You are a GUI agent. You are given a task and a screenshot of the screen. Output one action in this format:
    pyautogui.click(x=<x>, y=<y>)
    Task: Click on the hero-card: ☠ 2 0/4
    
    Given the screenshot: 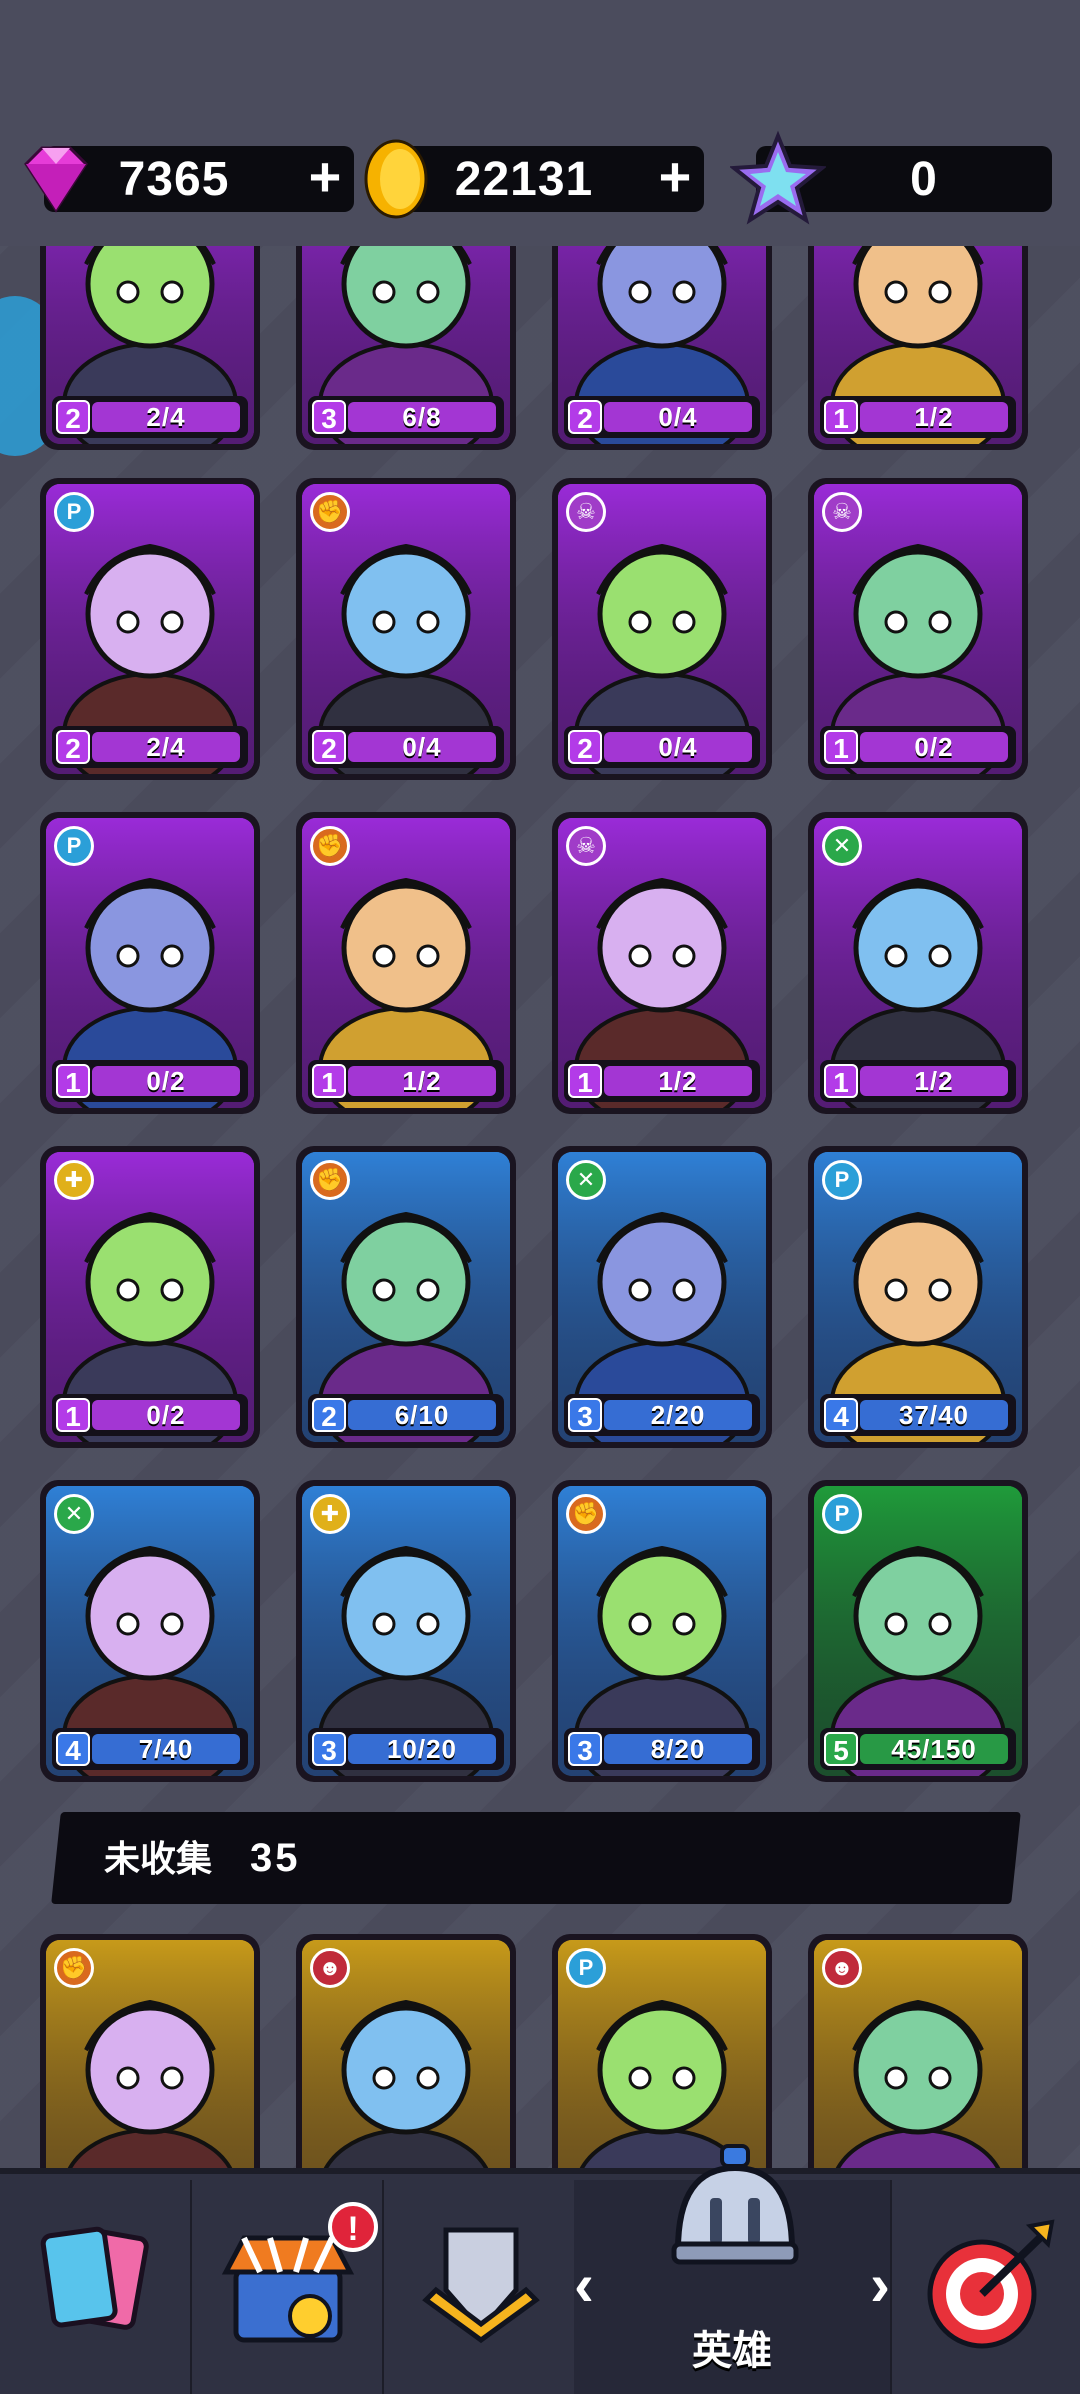 What is the action you would take?
    pyautogui.click(x=662, y=629)
    